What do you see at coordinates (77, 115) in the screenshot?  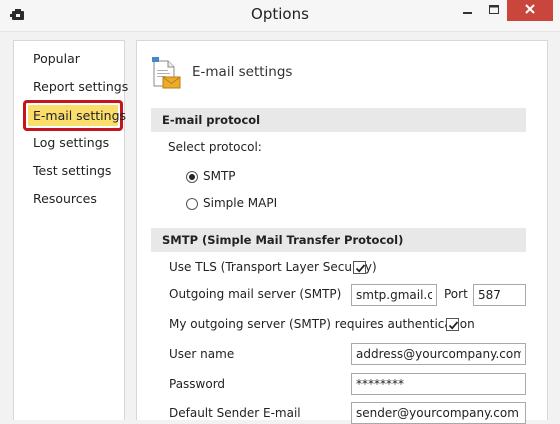 I see `sidebar-item-label: E-mail settings` at bounding box center [77, 115].